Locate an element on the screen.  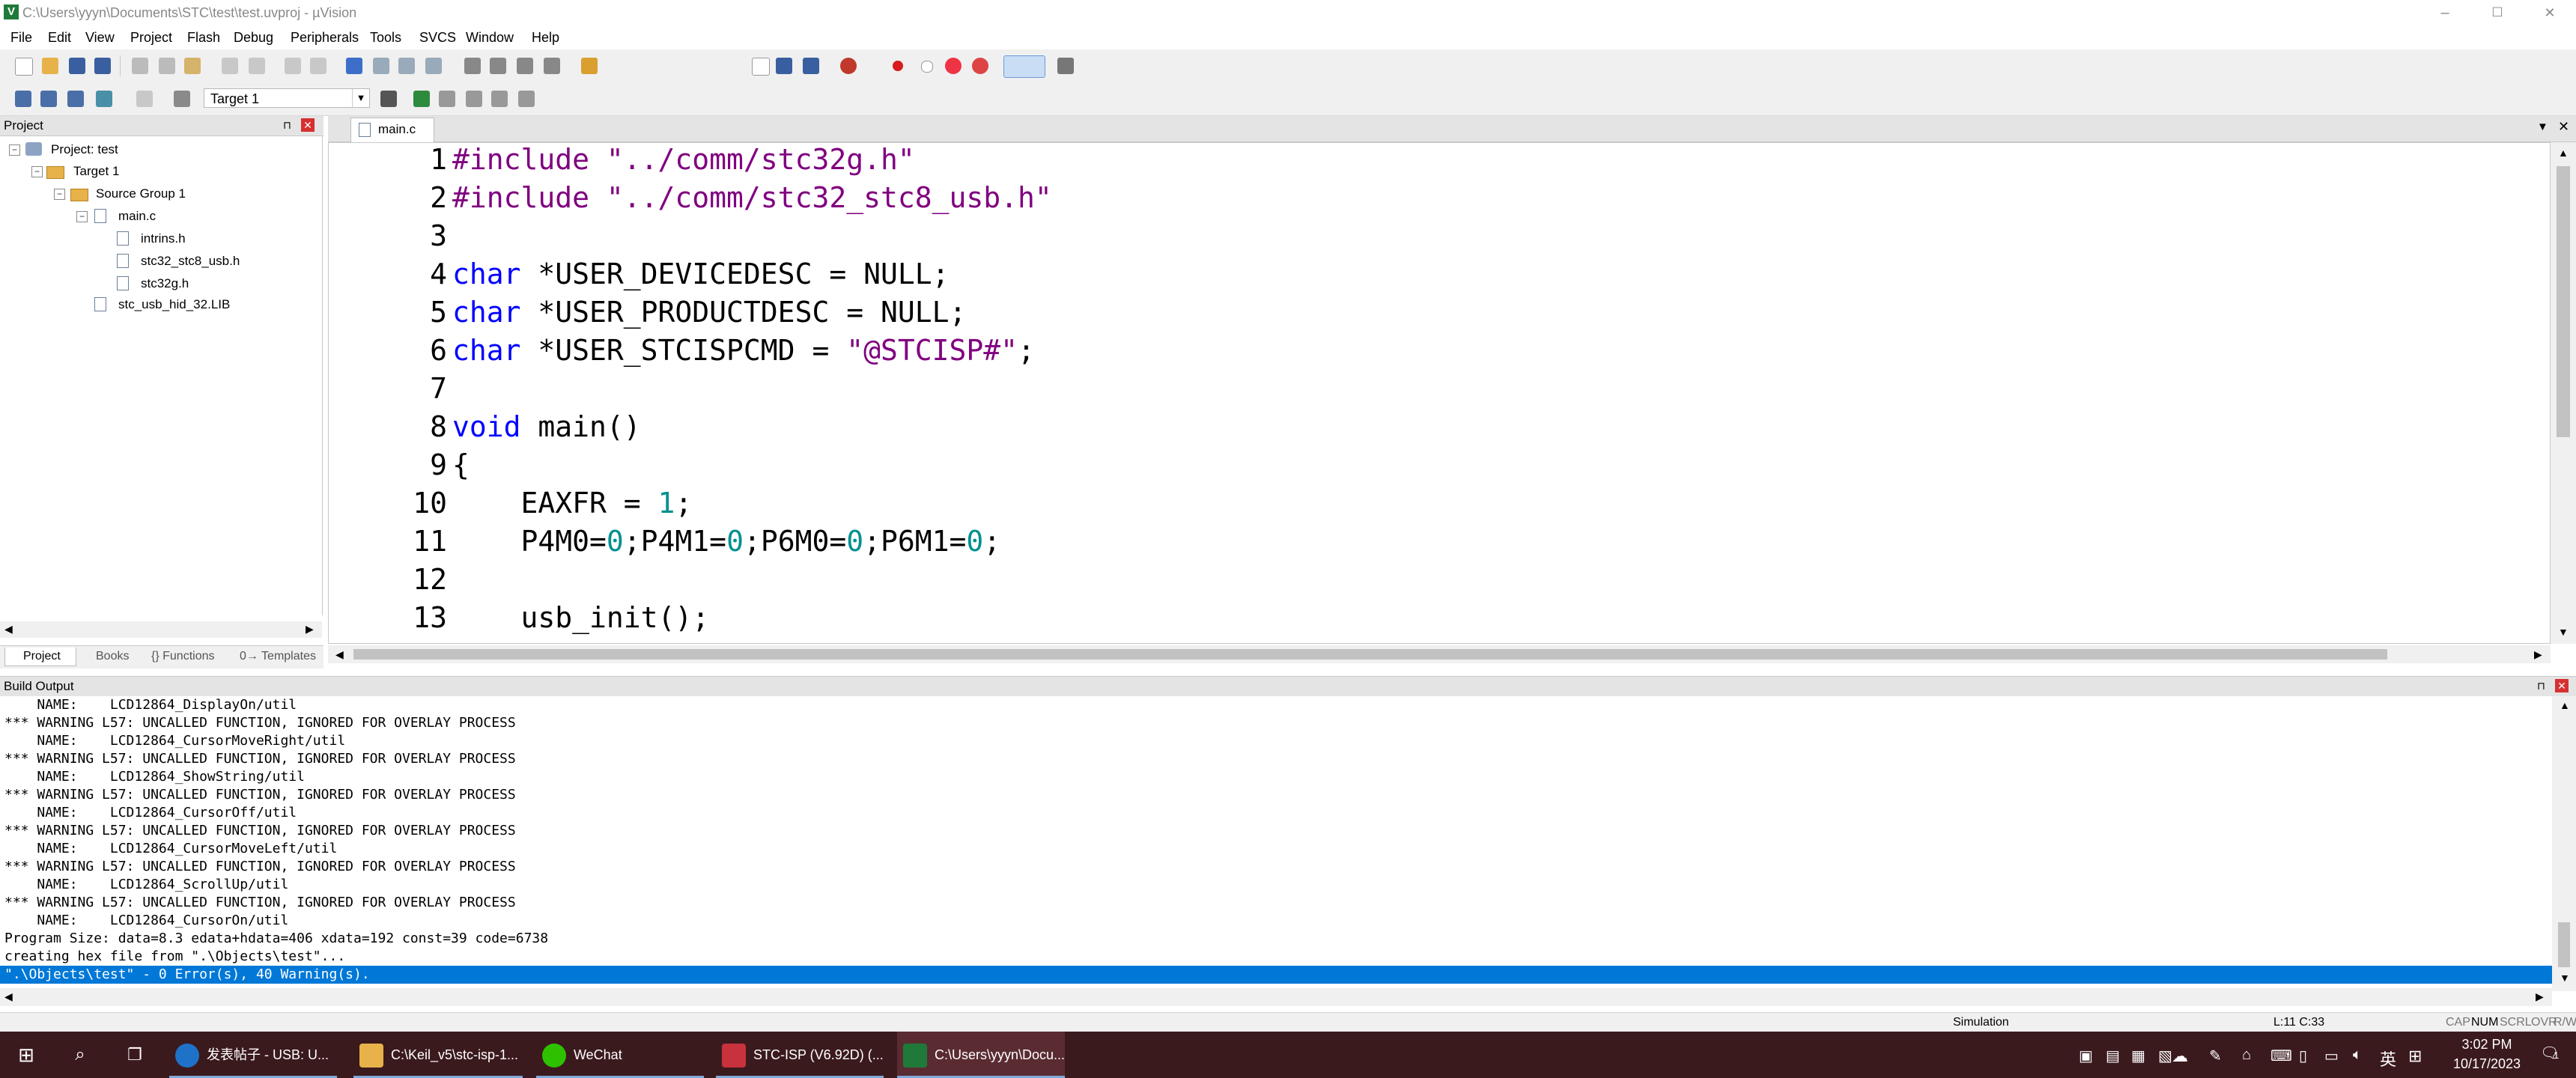
configure-icon is located at coordinates (1065, 66).